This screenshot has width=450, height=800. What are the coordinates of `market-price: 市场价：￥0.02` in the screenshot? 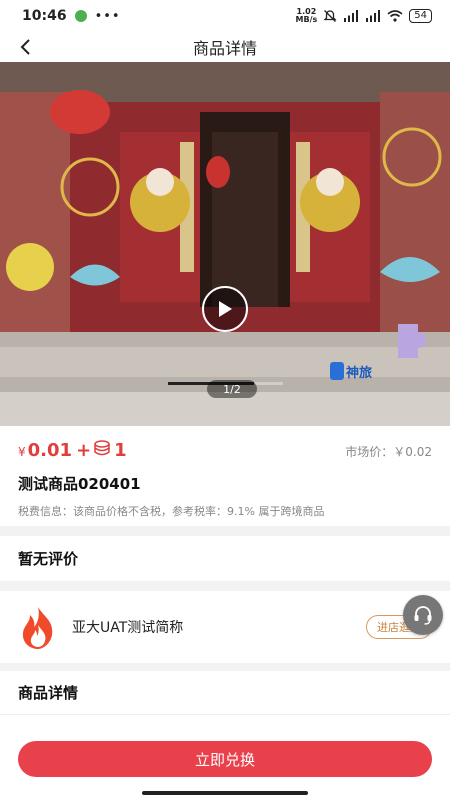 It's located at (388, 452).